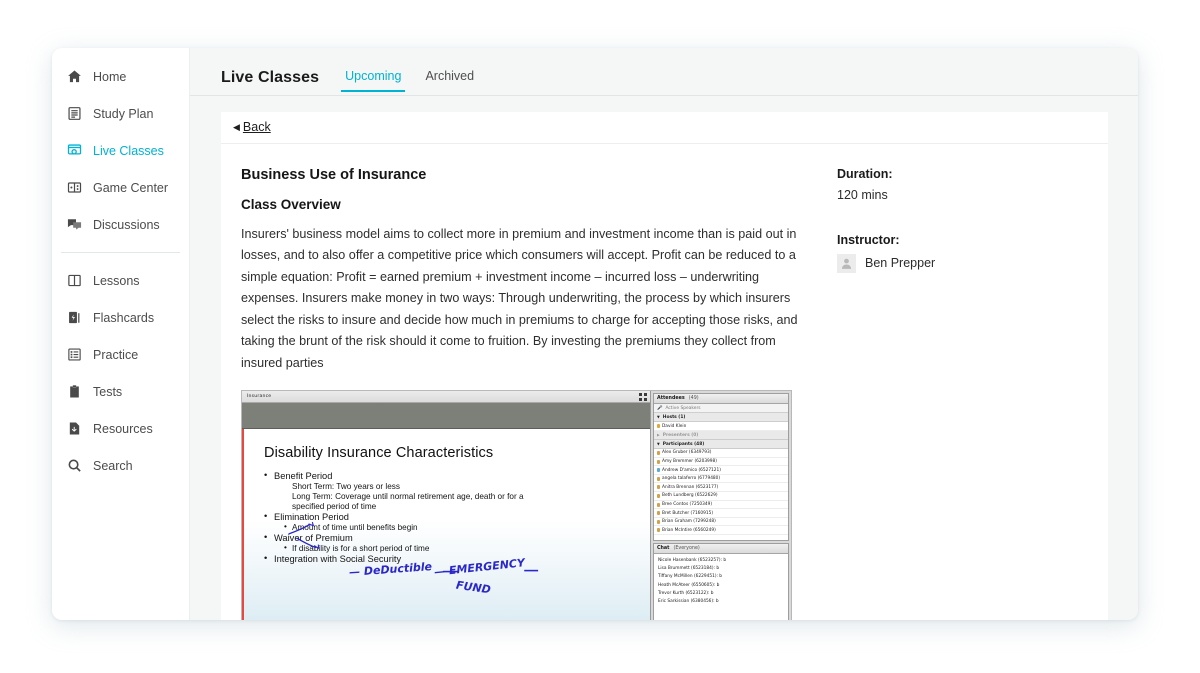 Image resolution: width=1200 pixels, height=673 pixels. I want to click on sidebar-item-label: Practice, so click(116, 354).